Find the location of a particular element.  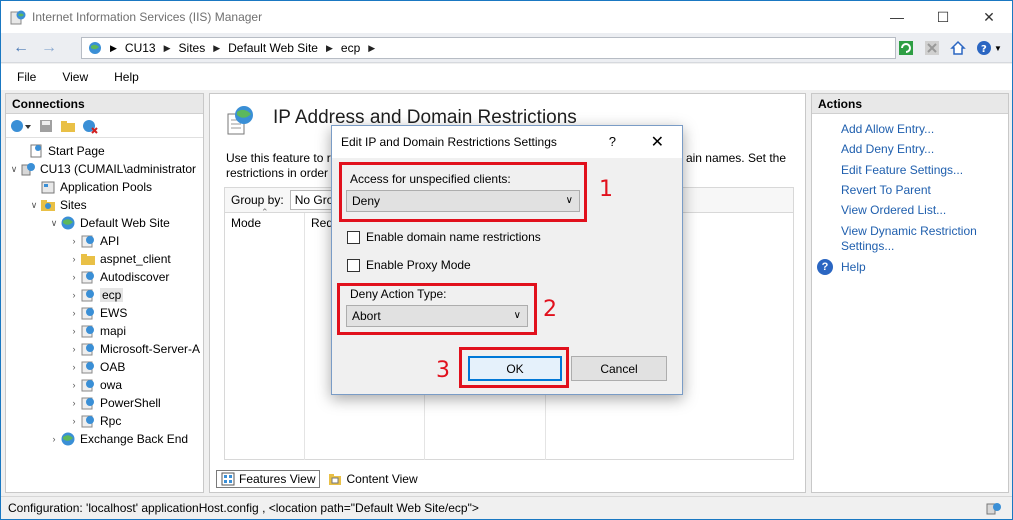

help-menu-icon: ? ▼ is located at coordinates (989, 48).